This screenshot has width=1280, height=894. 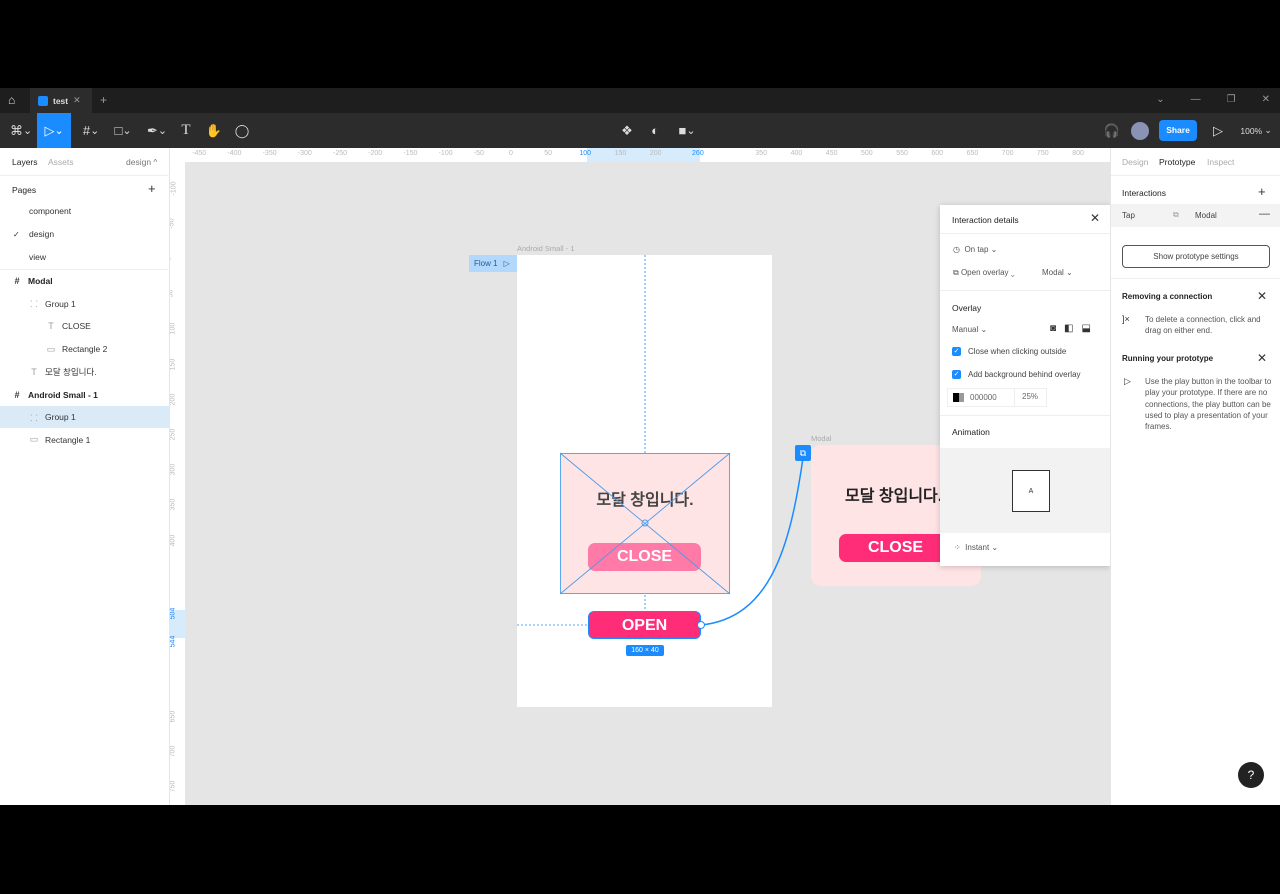 I want to click on color-hex: 000000, so click(x=992, y=397).